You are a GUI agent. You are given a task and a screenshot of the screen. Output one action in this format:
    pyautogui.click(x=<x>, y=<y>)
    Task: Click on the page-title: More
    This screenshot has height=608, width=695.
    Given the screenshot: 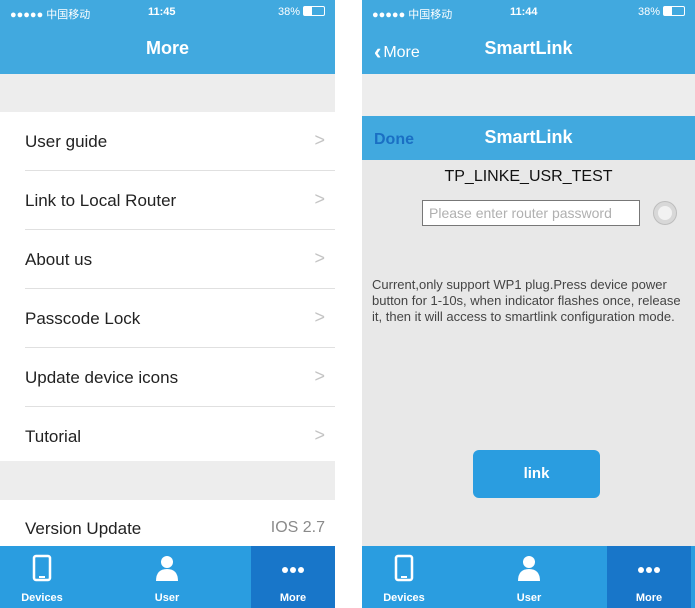 What is the action you would take?
    pyautogui.click(x=167, y=48)
    